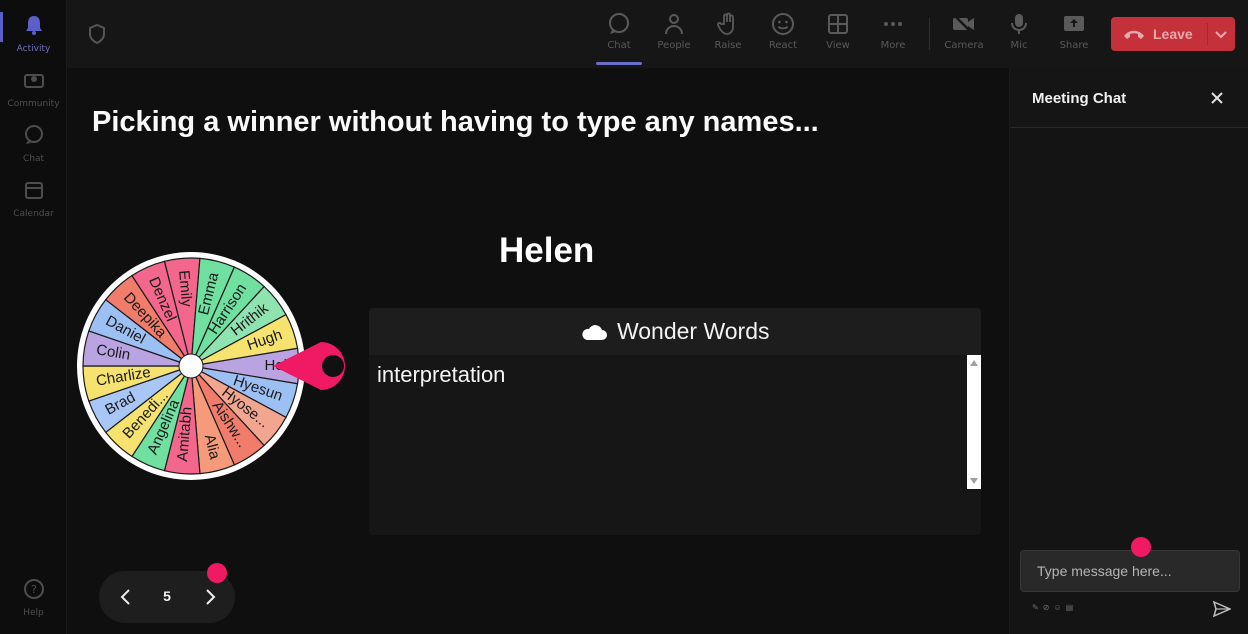  What do you see at coordinates (1048, 607) in the screenshot?
I see `attach-icon: ⊘` at bounding box center [1048, 607].